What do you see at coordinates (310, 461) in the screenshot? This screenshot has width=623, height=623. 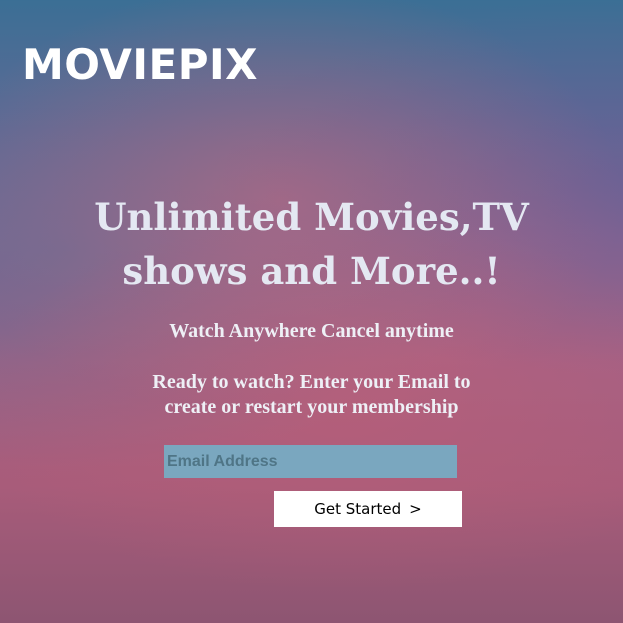 I see `email-input` at bounding box center [310, 461].